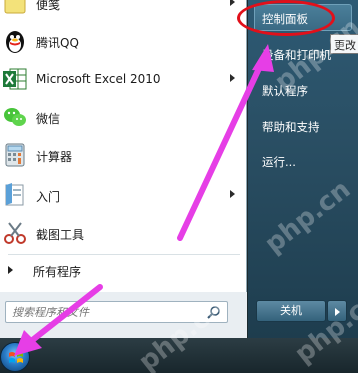 Image resolution: width=358 pixels, height=373 pixels. Describe the element at coordinates (15, 41) in the screenshot. I see `qq-penguin-icon` at that location.